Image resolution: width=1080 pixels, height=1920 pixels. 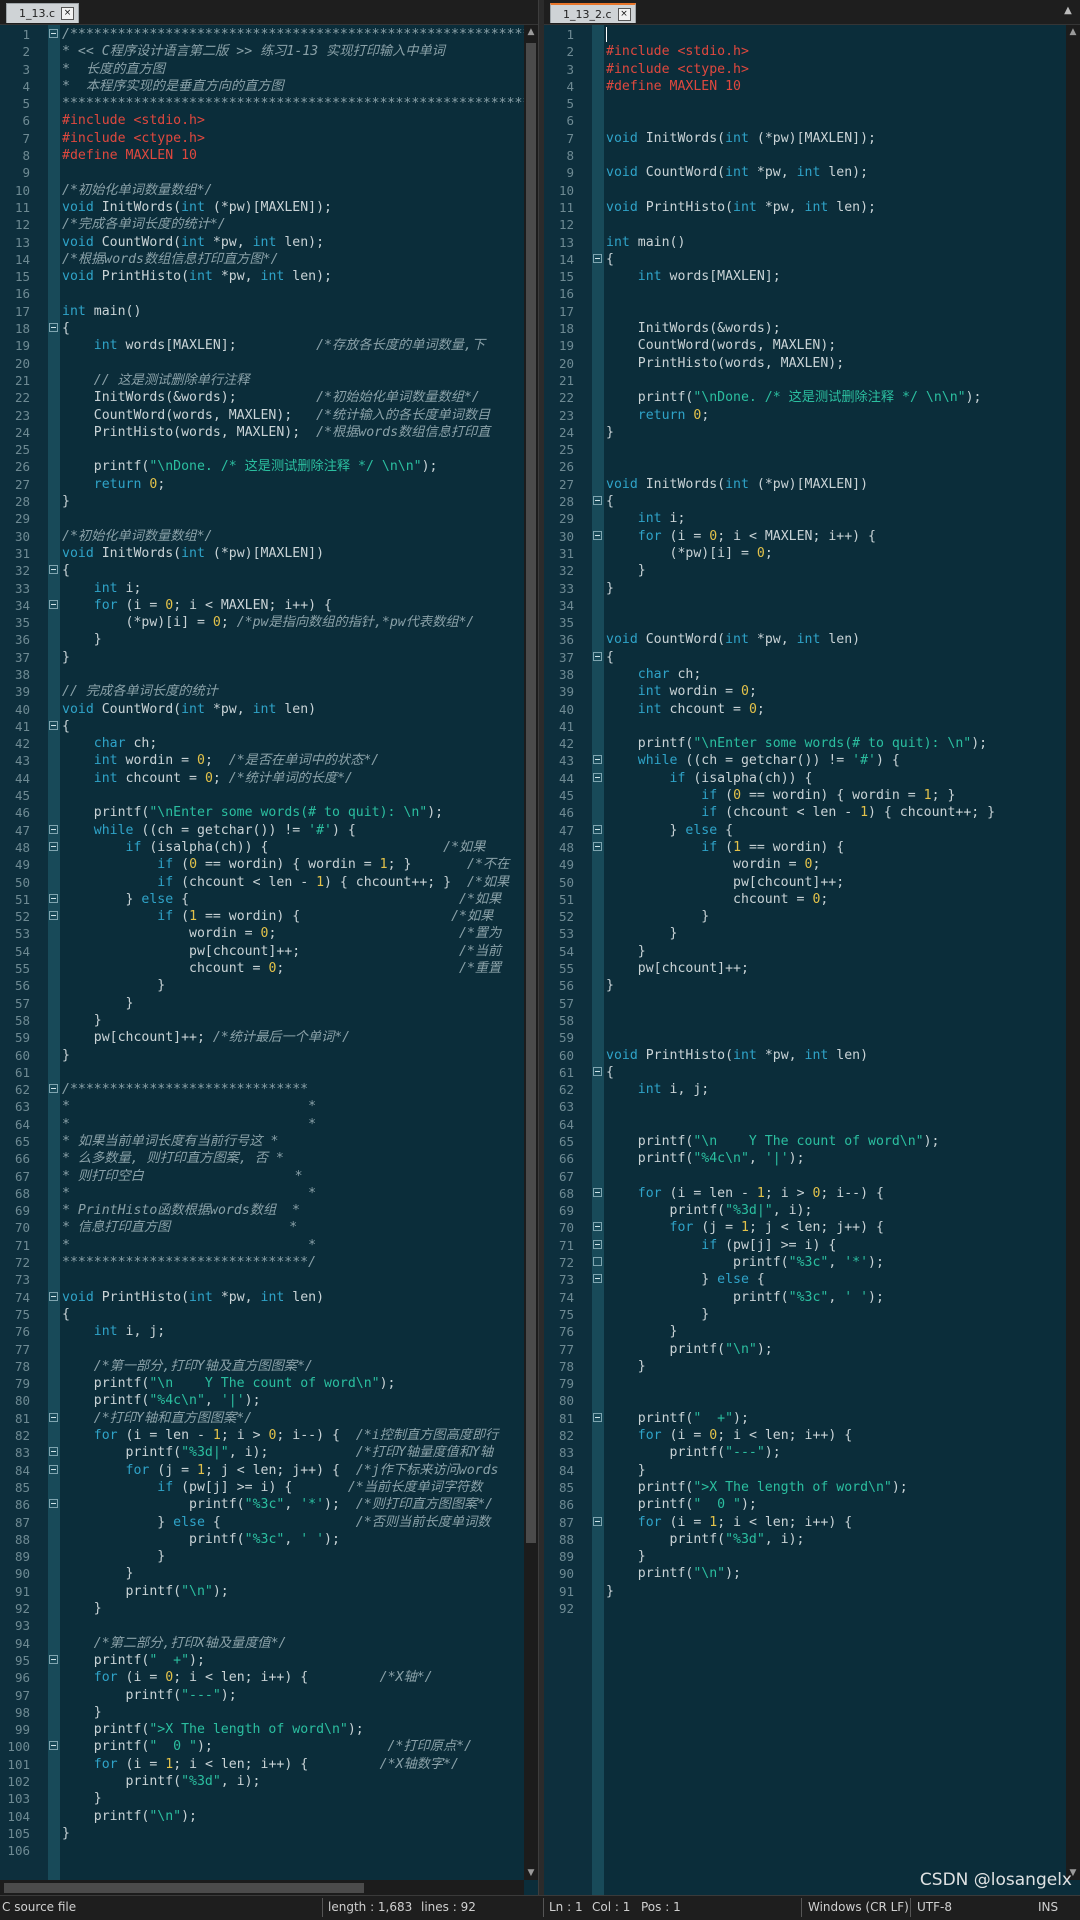 What do you see at coordinates (269, 847) in the screenshot?
I see `code-line: 48 if (isalpha(ch)) { /*如果` at bounding box center [269, 847].